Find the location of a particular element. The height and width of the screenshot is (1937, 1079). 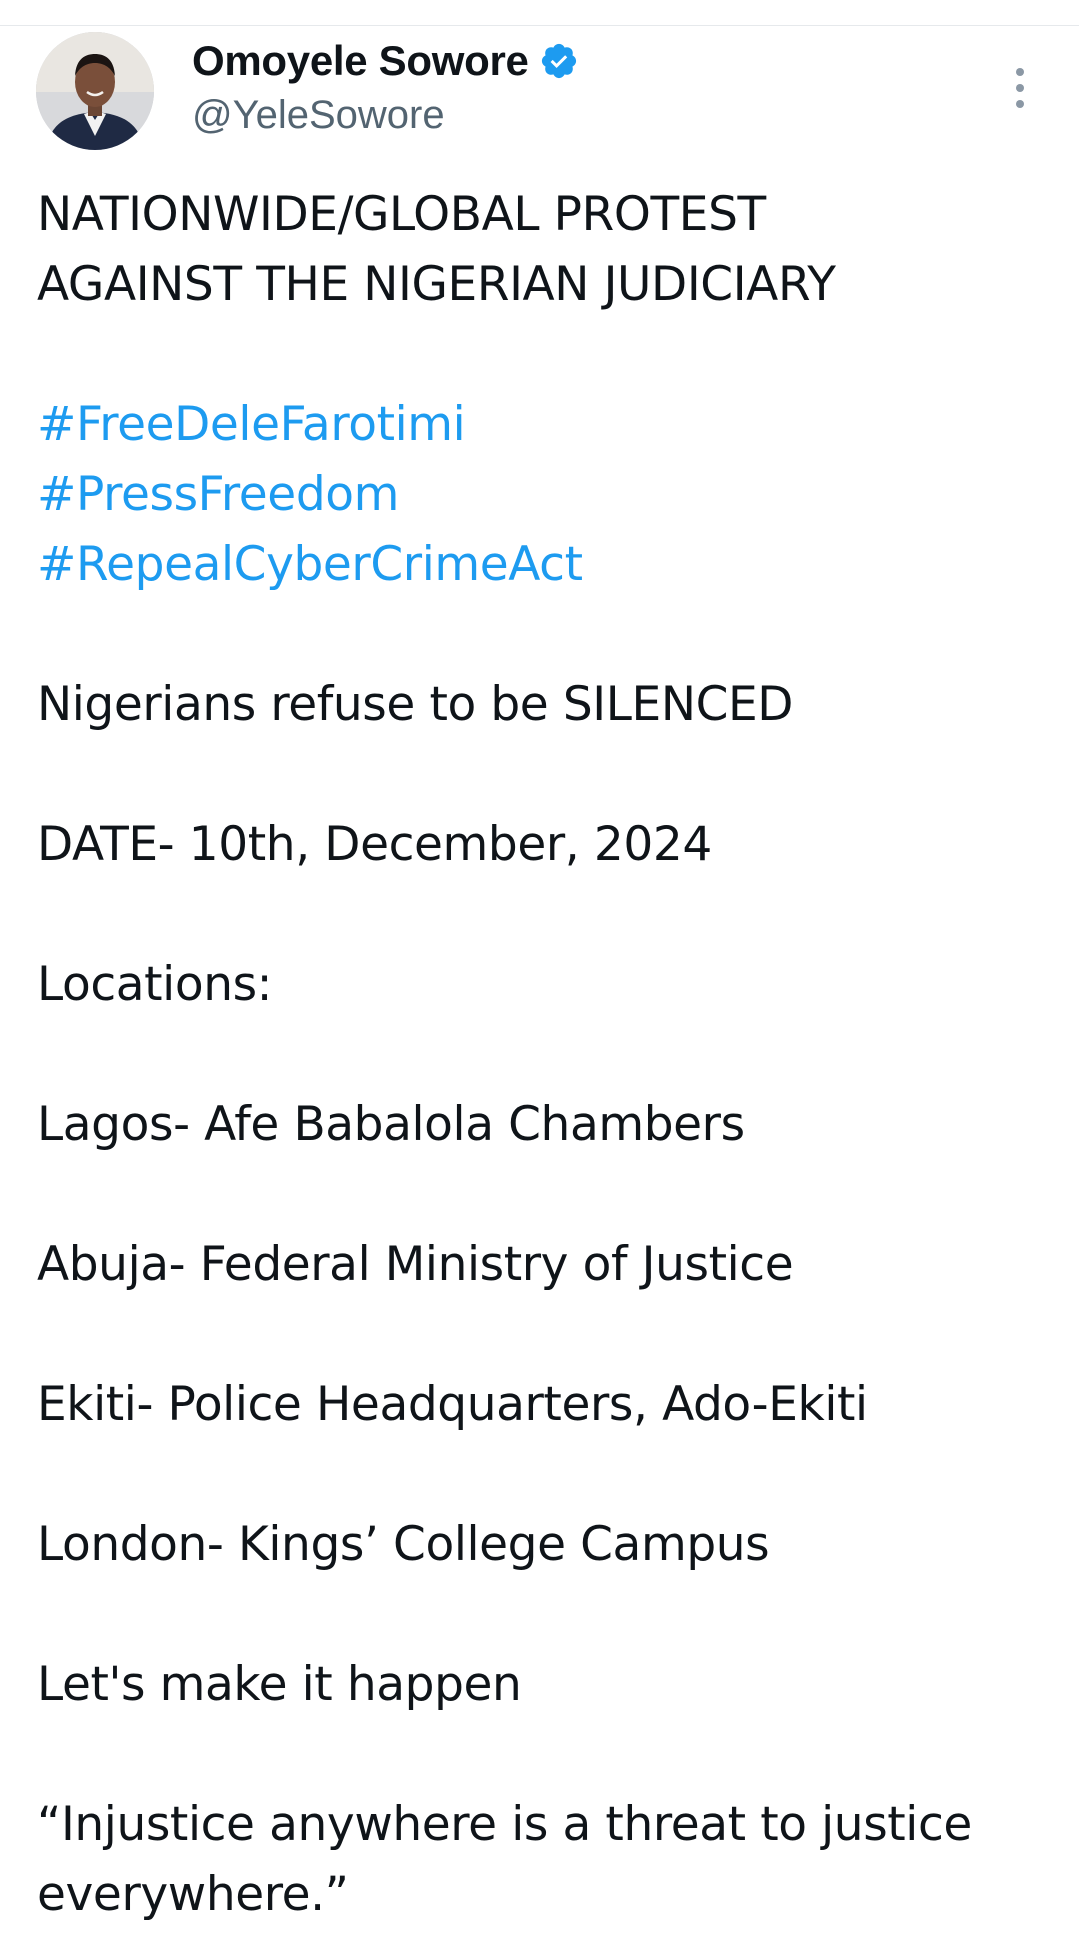

location-item: Abuja- Federal Ministry of Justice is located at coordinates (415, 1264).